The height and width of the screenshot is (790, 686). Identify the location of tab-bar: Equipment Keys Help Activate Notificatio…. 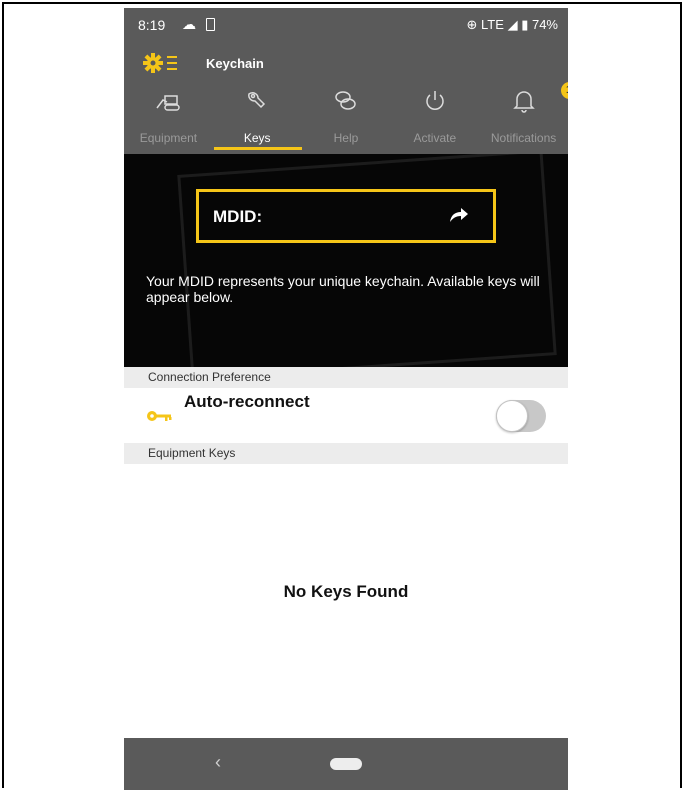
(346, 117).